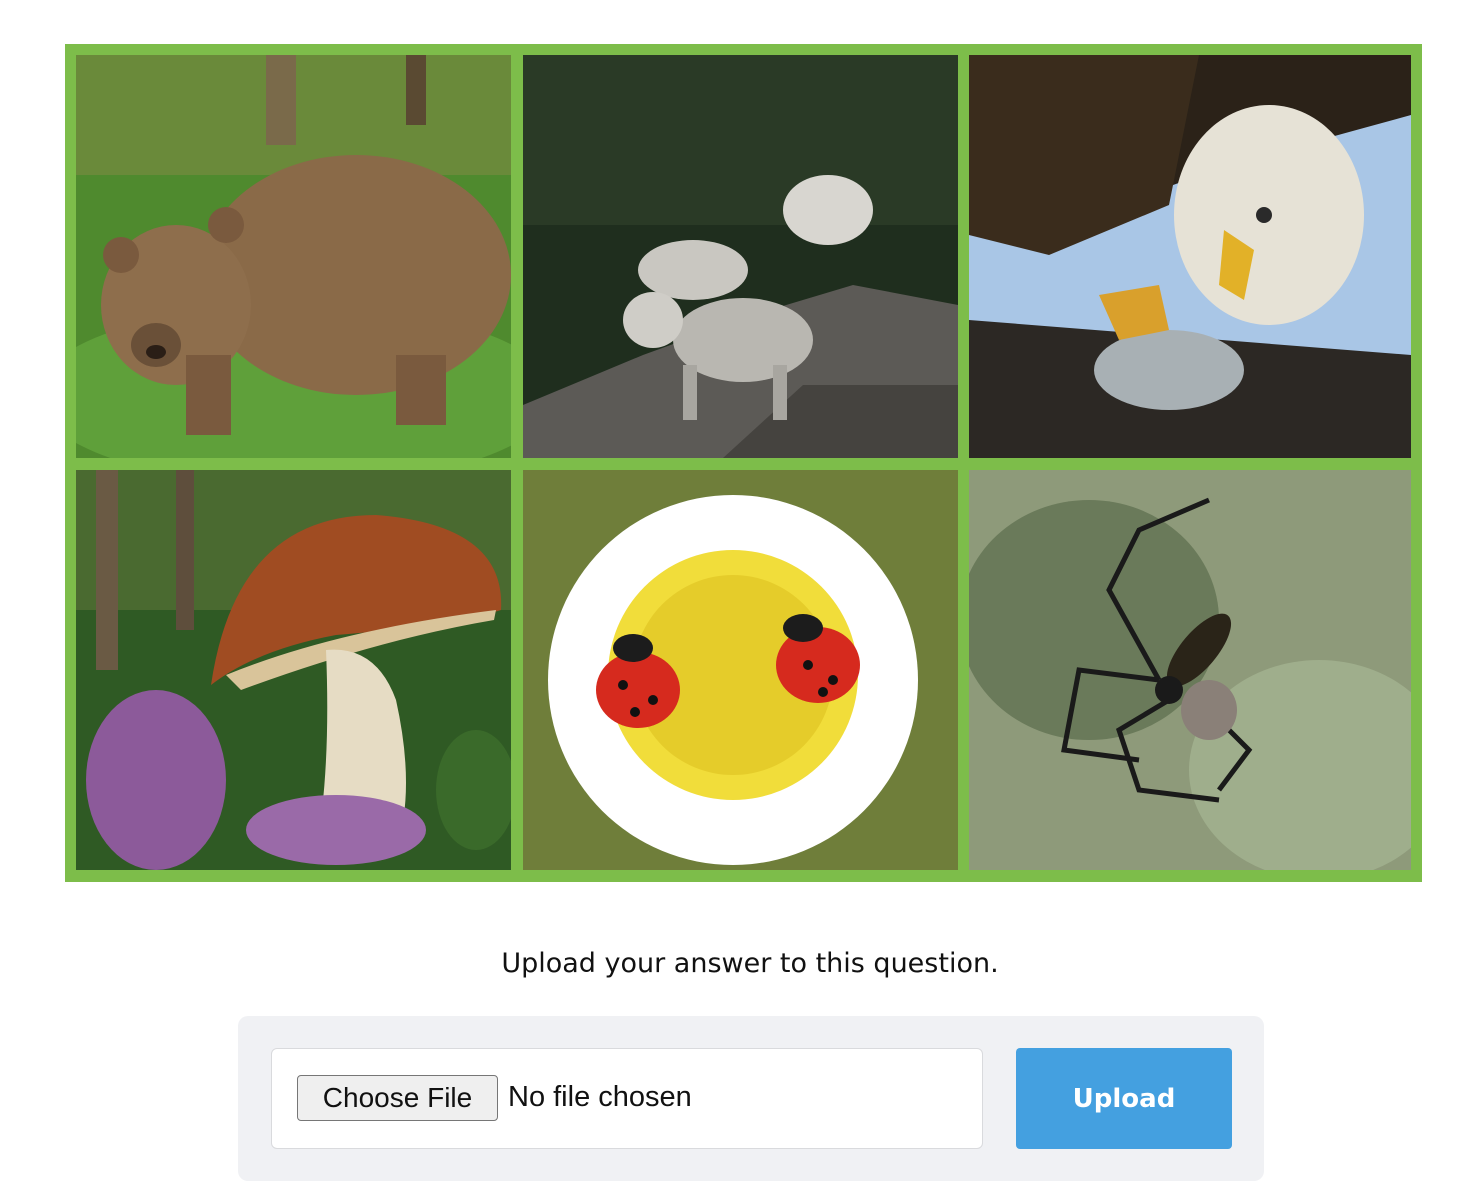 This screenshot has height=1188, width=1474. I want to click on file-input: Choose File No file chosen, so click(627, 1098).